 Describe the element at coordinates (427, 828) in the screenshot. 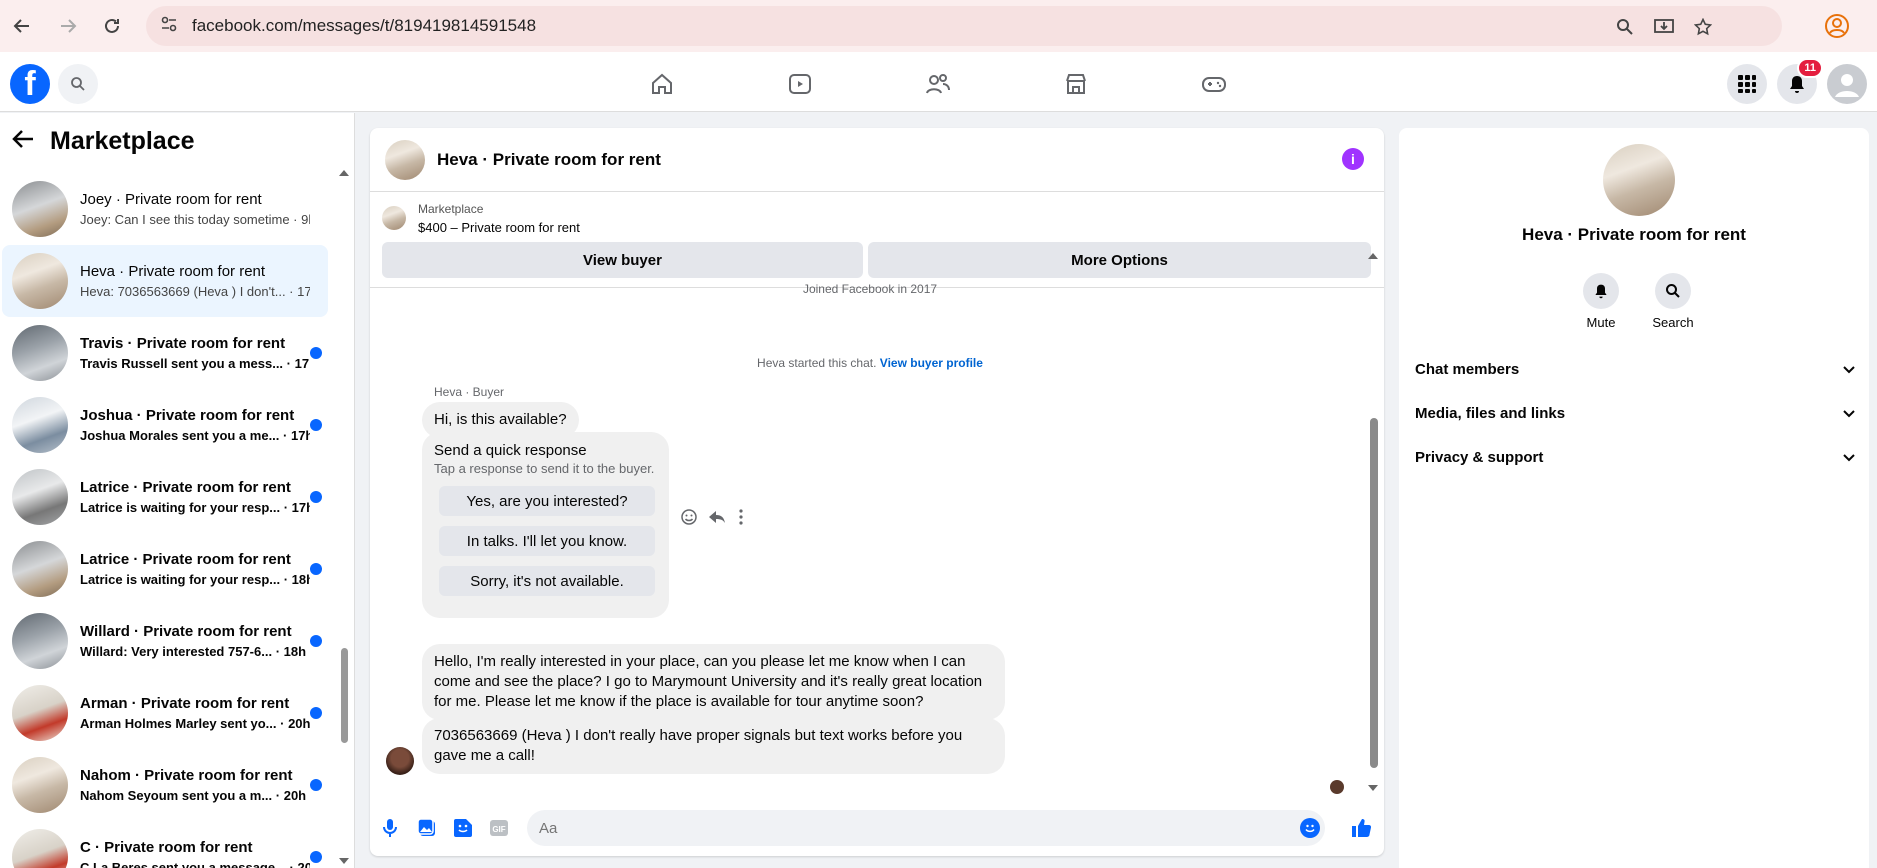

I see `photo-icon` at that location.